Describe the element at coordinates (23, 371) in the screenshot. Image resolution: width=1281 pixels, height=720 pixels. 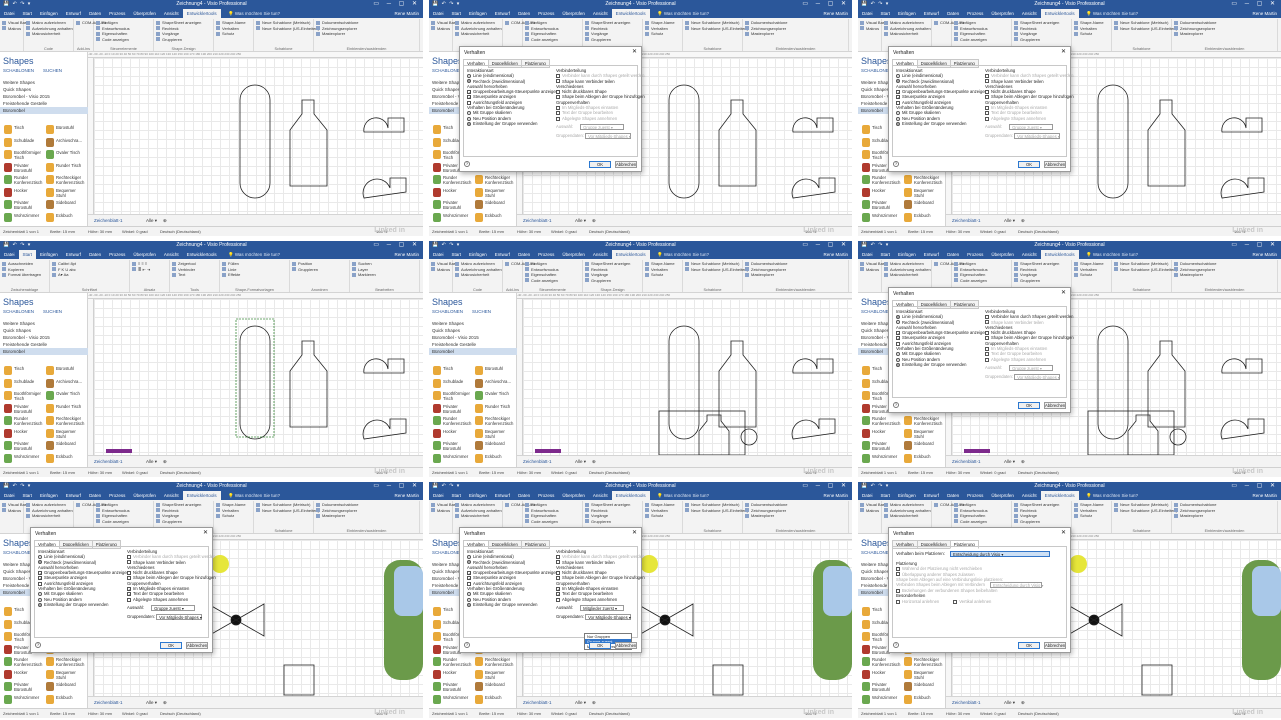
I see `stencil-shape: Tisch` at that location.